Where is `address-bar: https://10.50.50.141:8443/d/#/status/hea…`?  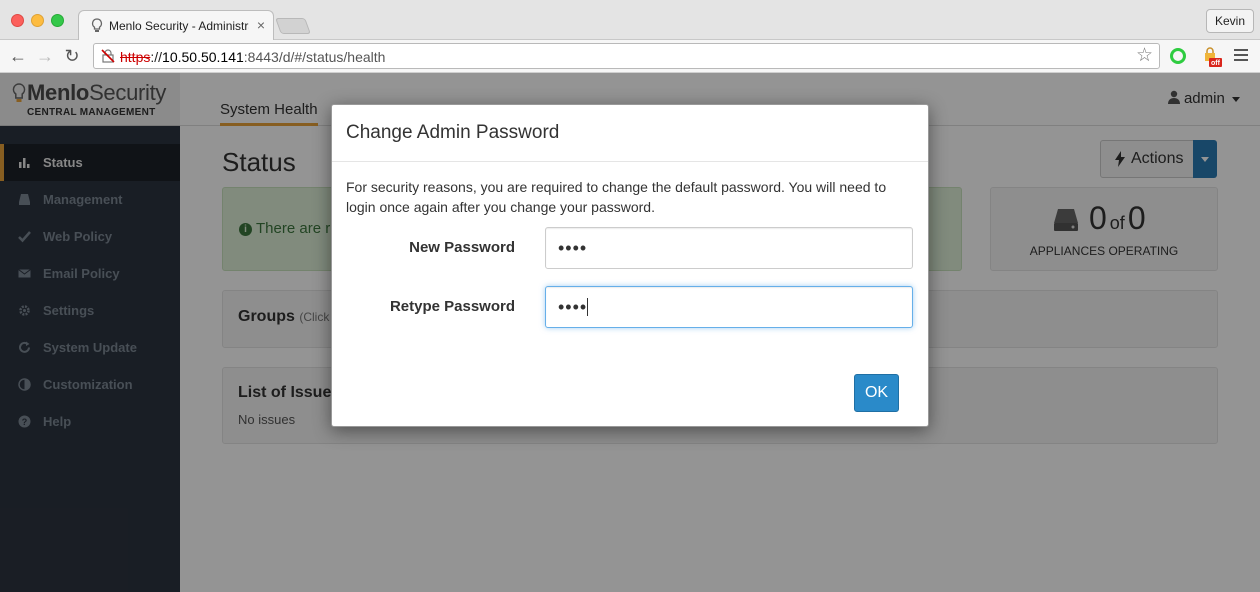 address-bar: https://10.50.50.141:8443/d/#/status/hea… is located at coordinates (626, 56).